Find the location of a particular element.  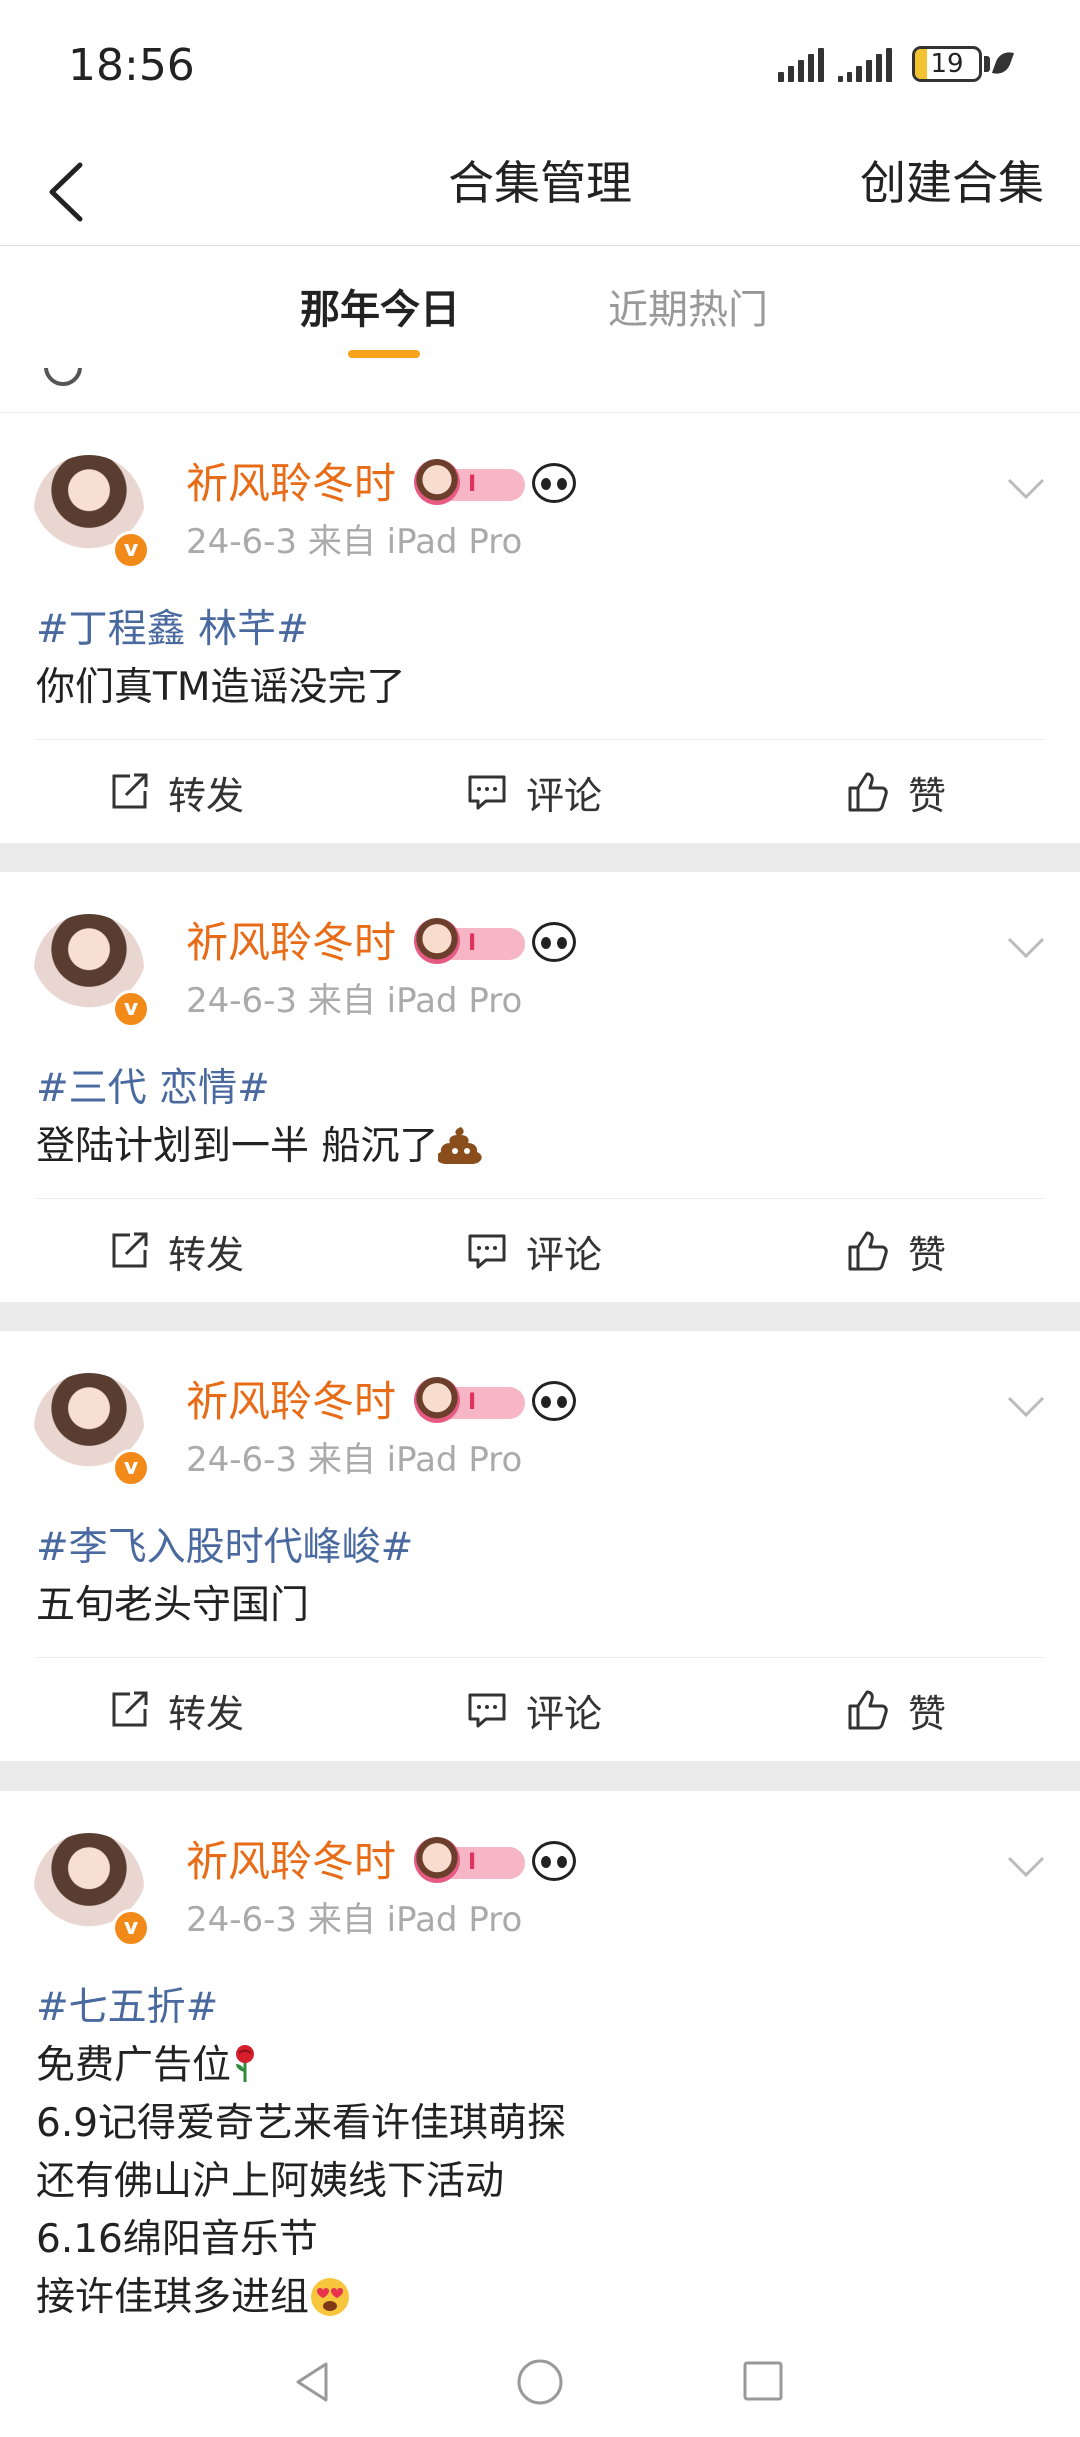

post-hashtag: #七五折# is located at coordinates (541, 2008).